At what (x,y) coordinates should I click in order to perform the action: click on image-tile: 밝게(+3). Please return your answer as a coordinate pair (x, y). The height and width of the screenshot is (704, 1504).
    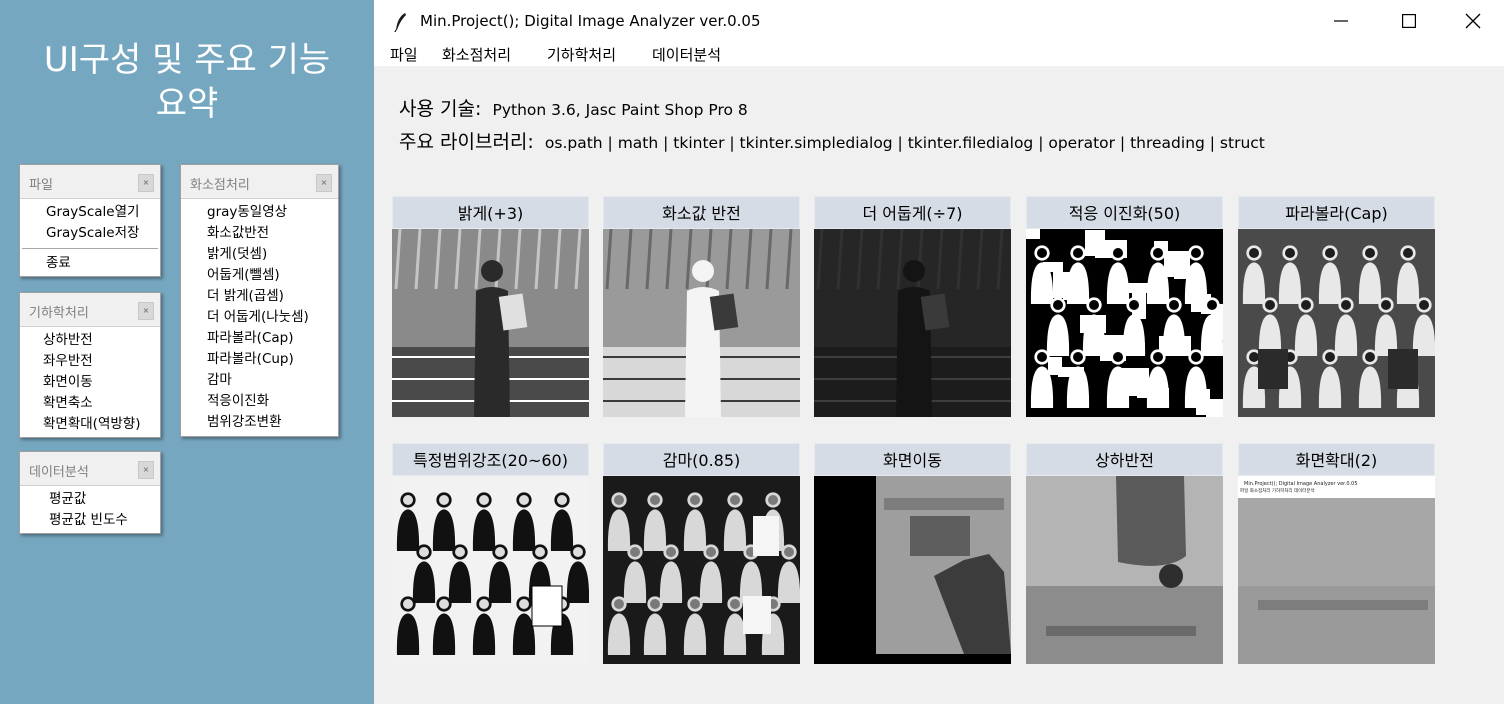
    Looking at the image, I should click on (490, 306).